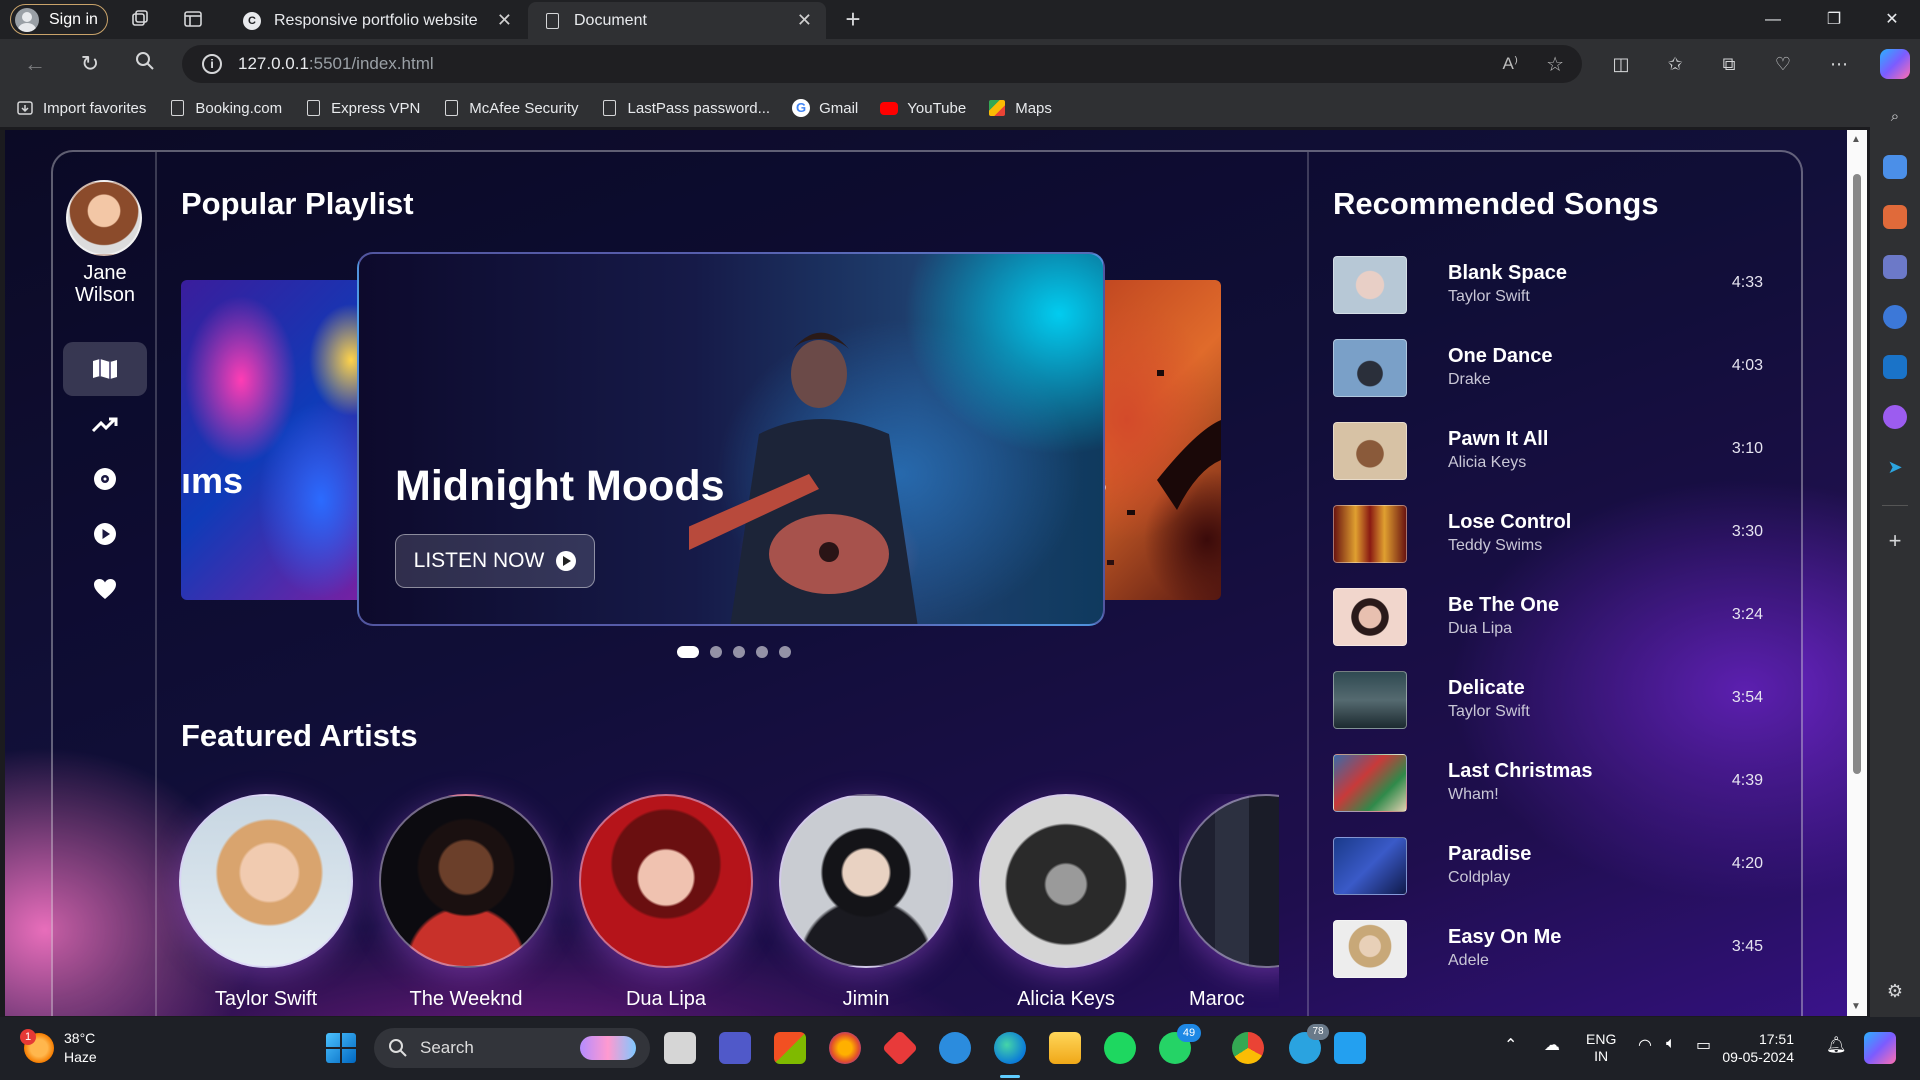 The height and width of the screenshot is (1080, 1920). Describe the element at coordinates (105, 589) in the screenshot. I see `nav-favorites-button` at that location.